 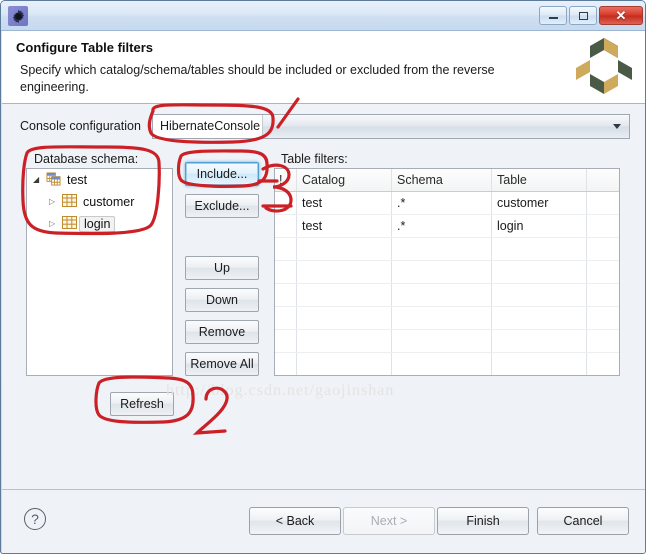 What do you see at coordinates (222, 300) in the screenshot?
I see `down-button: Down` at bounding box center [222, 300].